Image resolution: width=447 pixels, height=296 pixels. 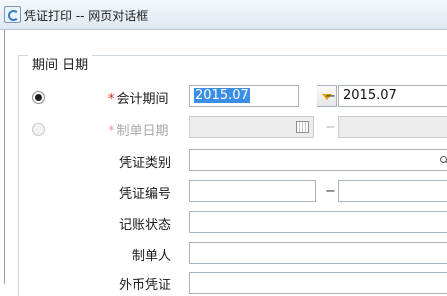 What do you see at coordinates (38, 129) in the screenshot?
I see `date-radio` at bounding box center [38, 129].